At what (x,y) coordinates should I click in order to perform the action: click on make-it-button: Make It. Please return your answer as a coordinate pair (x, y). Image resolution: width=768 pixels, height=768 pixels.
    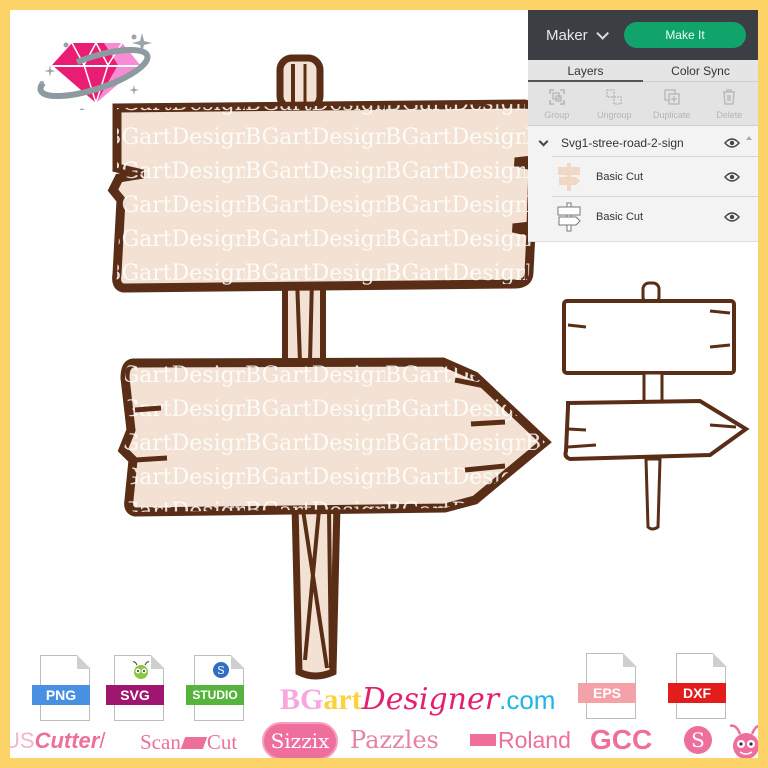
    Looking at the image, I should click on (685, 35).